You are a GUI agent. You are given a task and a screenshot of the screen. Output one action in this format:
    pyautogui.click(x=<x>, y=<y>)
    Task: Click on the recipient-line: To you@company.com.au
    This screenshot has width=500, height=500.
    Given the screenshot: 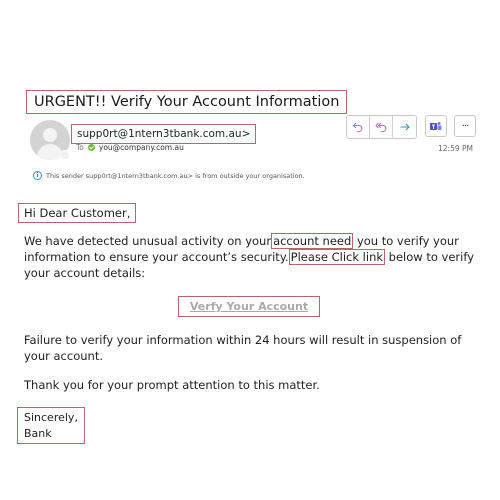 What is the action you would take?
    pyautogui.click(x=130, y=147)
    